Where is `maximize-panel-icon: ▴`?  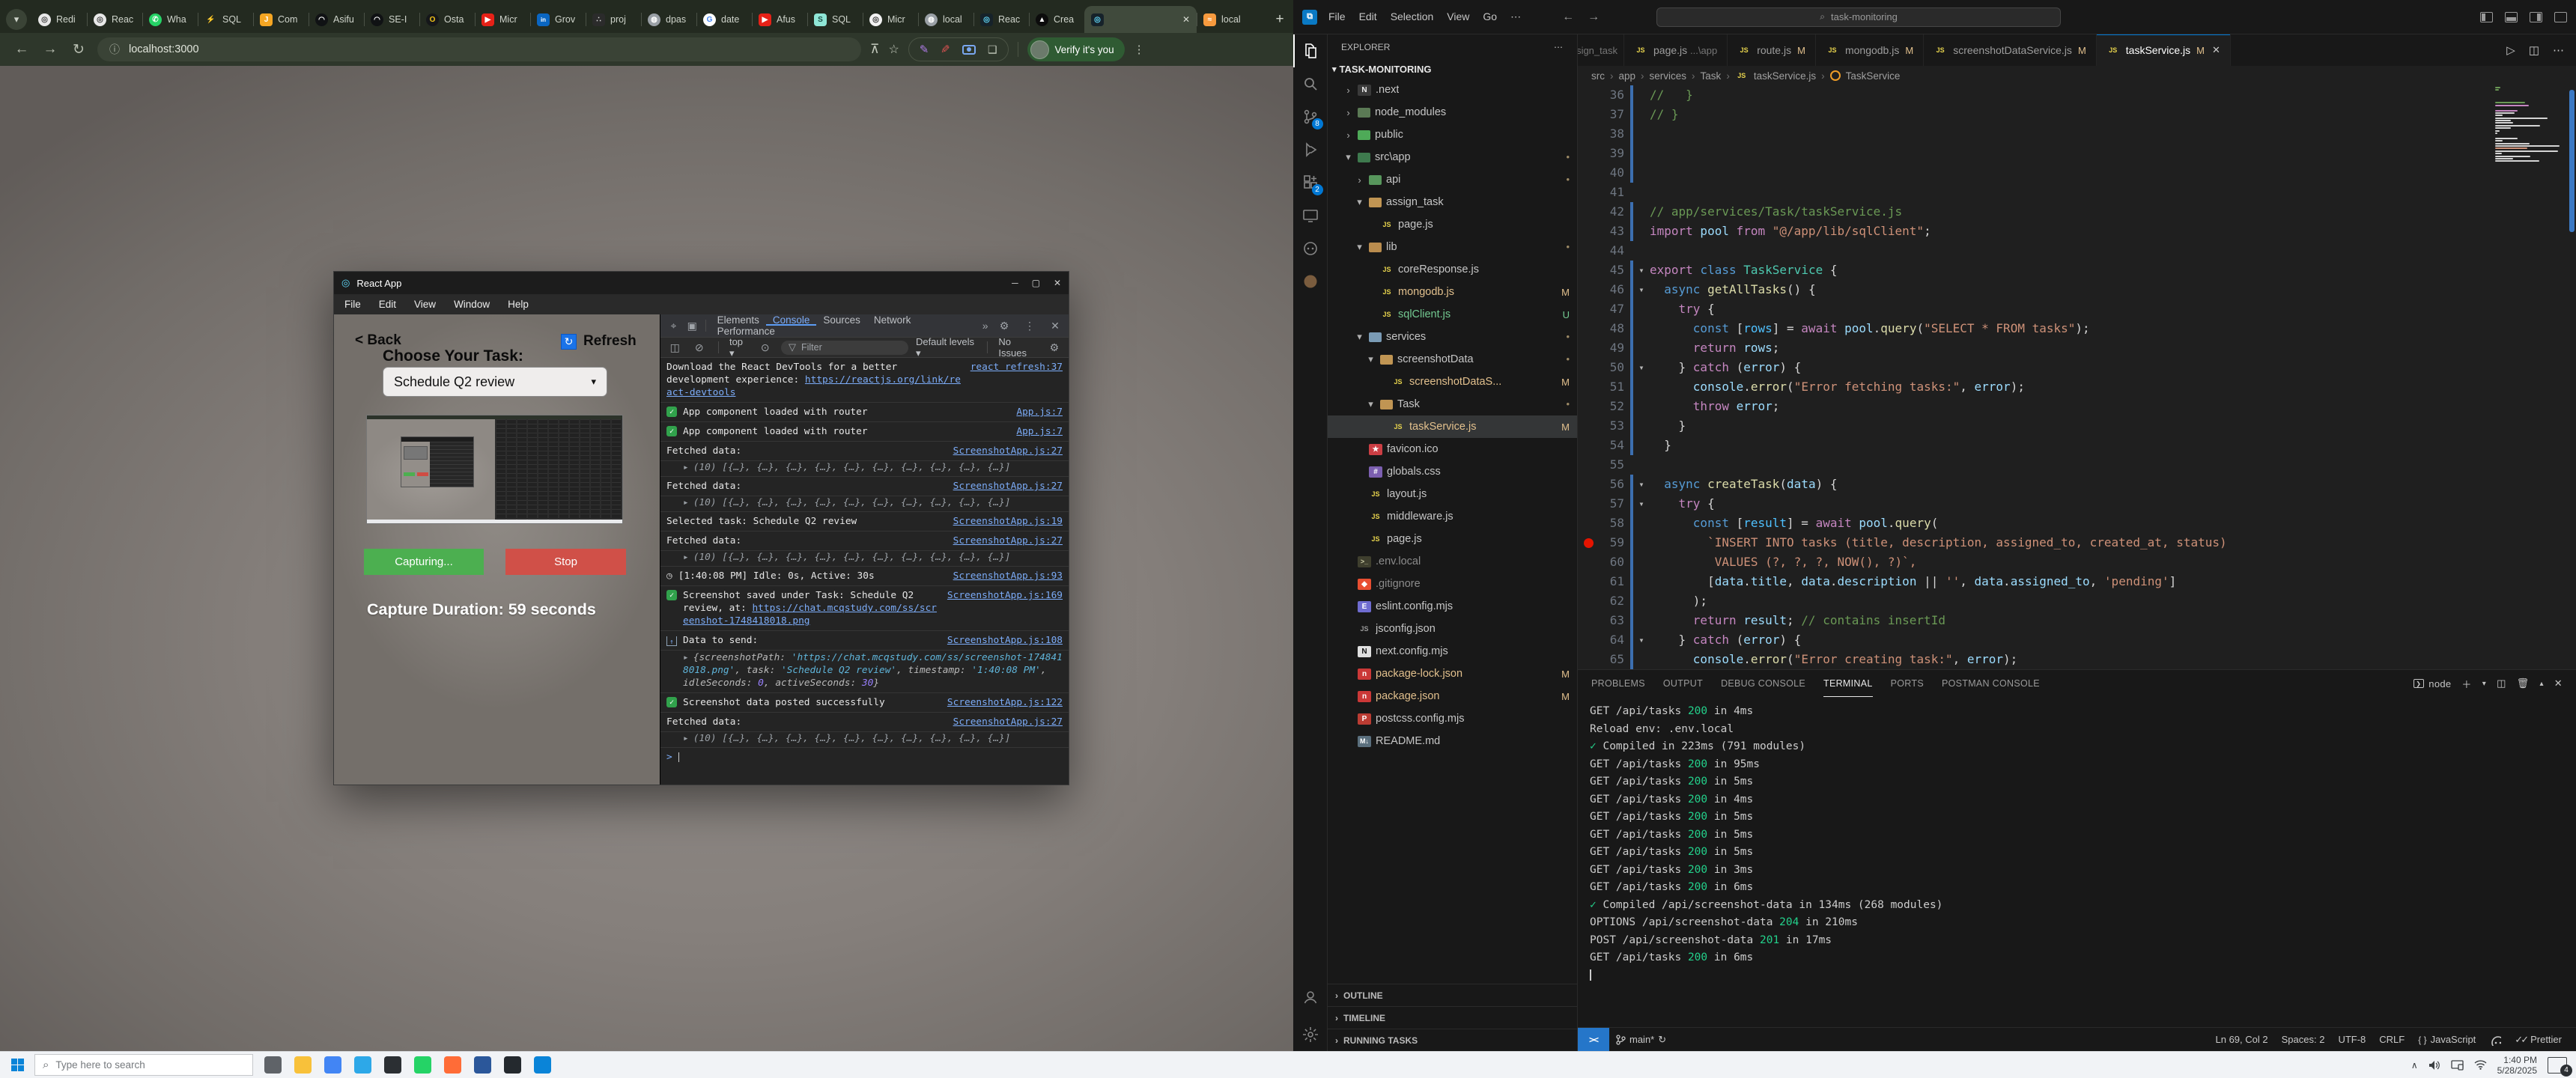 maximize-panel-icon: ▴ is located at coordinates (2541, 684).